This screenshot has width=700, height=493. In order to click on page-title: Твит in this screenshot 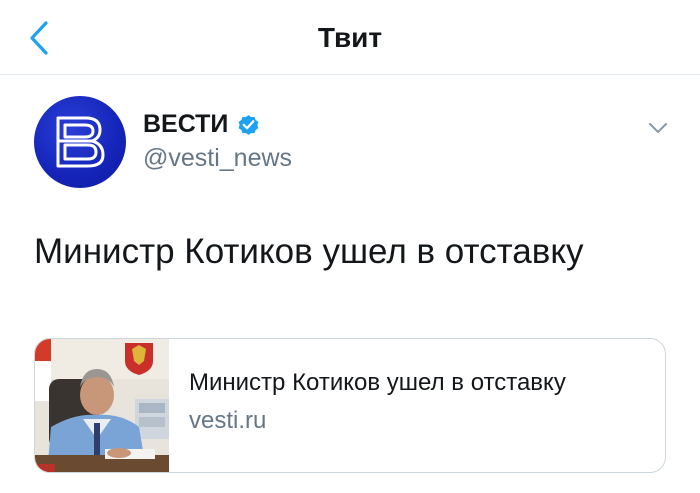, I will do `click(350, 37)`.